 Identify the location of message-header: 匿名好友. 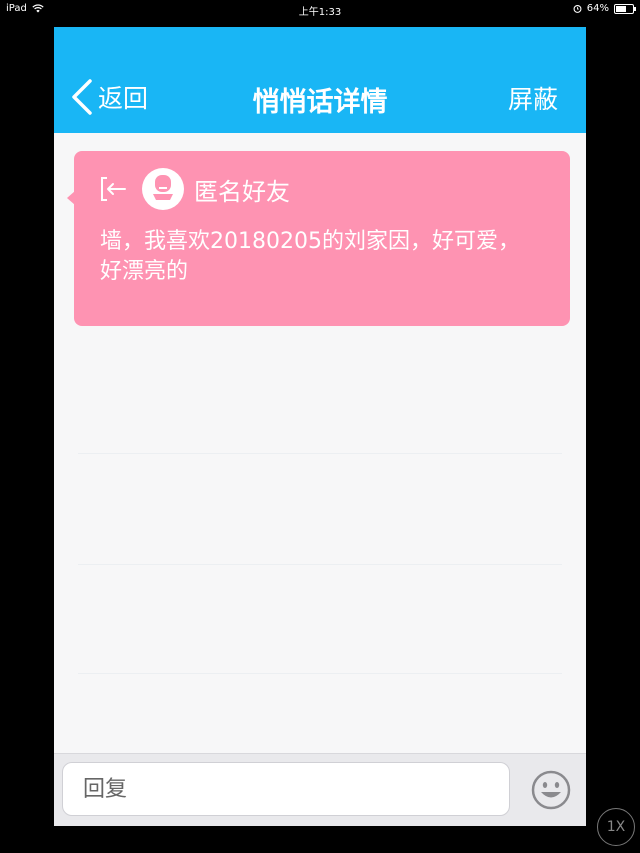
(194, 189).